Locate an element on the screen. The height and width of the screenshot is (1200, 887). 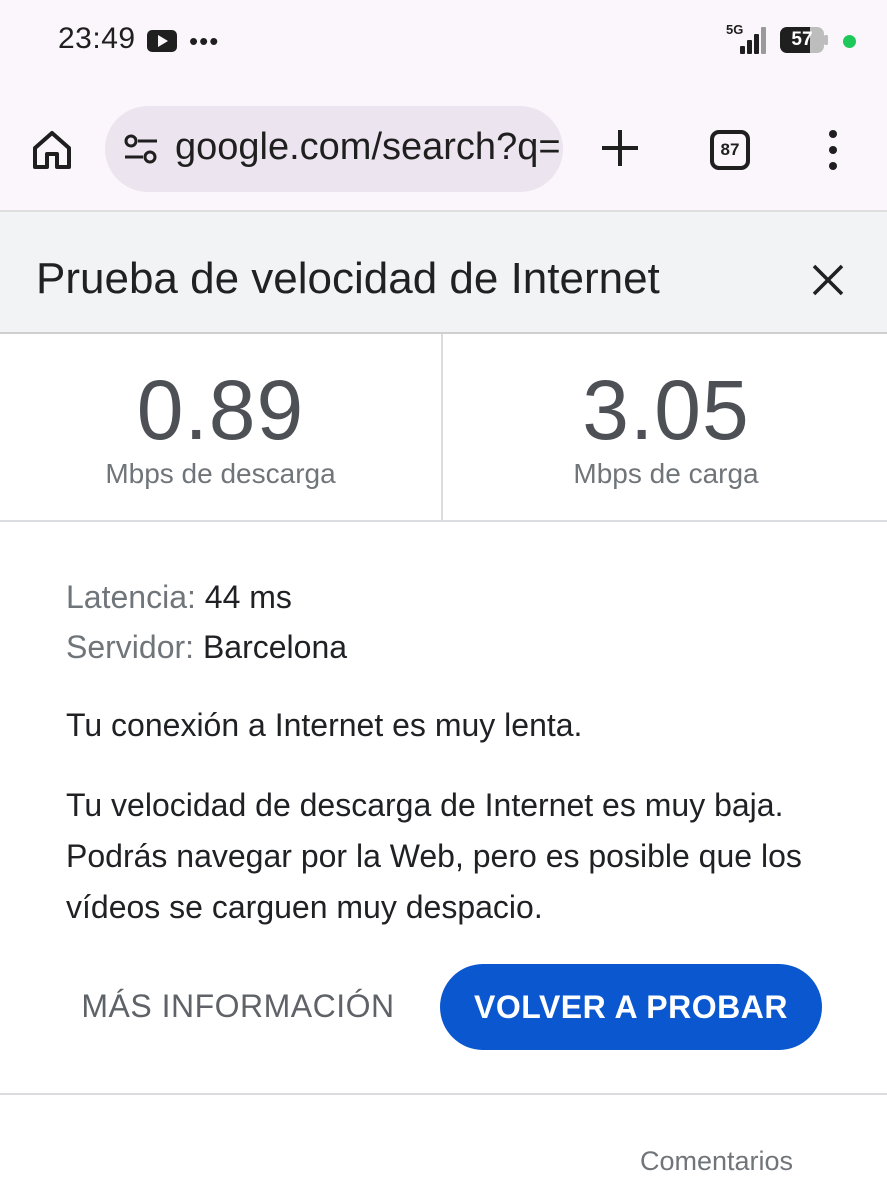
more-info-button: MÁS INFORMACIÓN is located at coordinates (238, 1006).